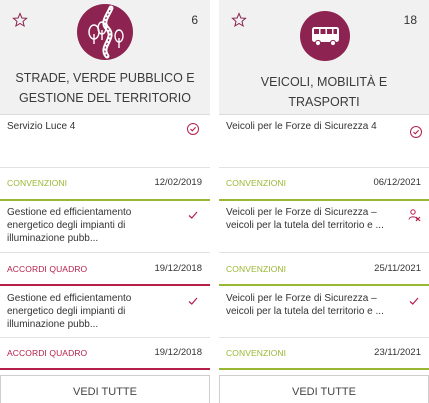  Describe the element at coordinates (325, 36) in the screenshot. I see `bus-icon` at that location.